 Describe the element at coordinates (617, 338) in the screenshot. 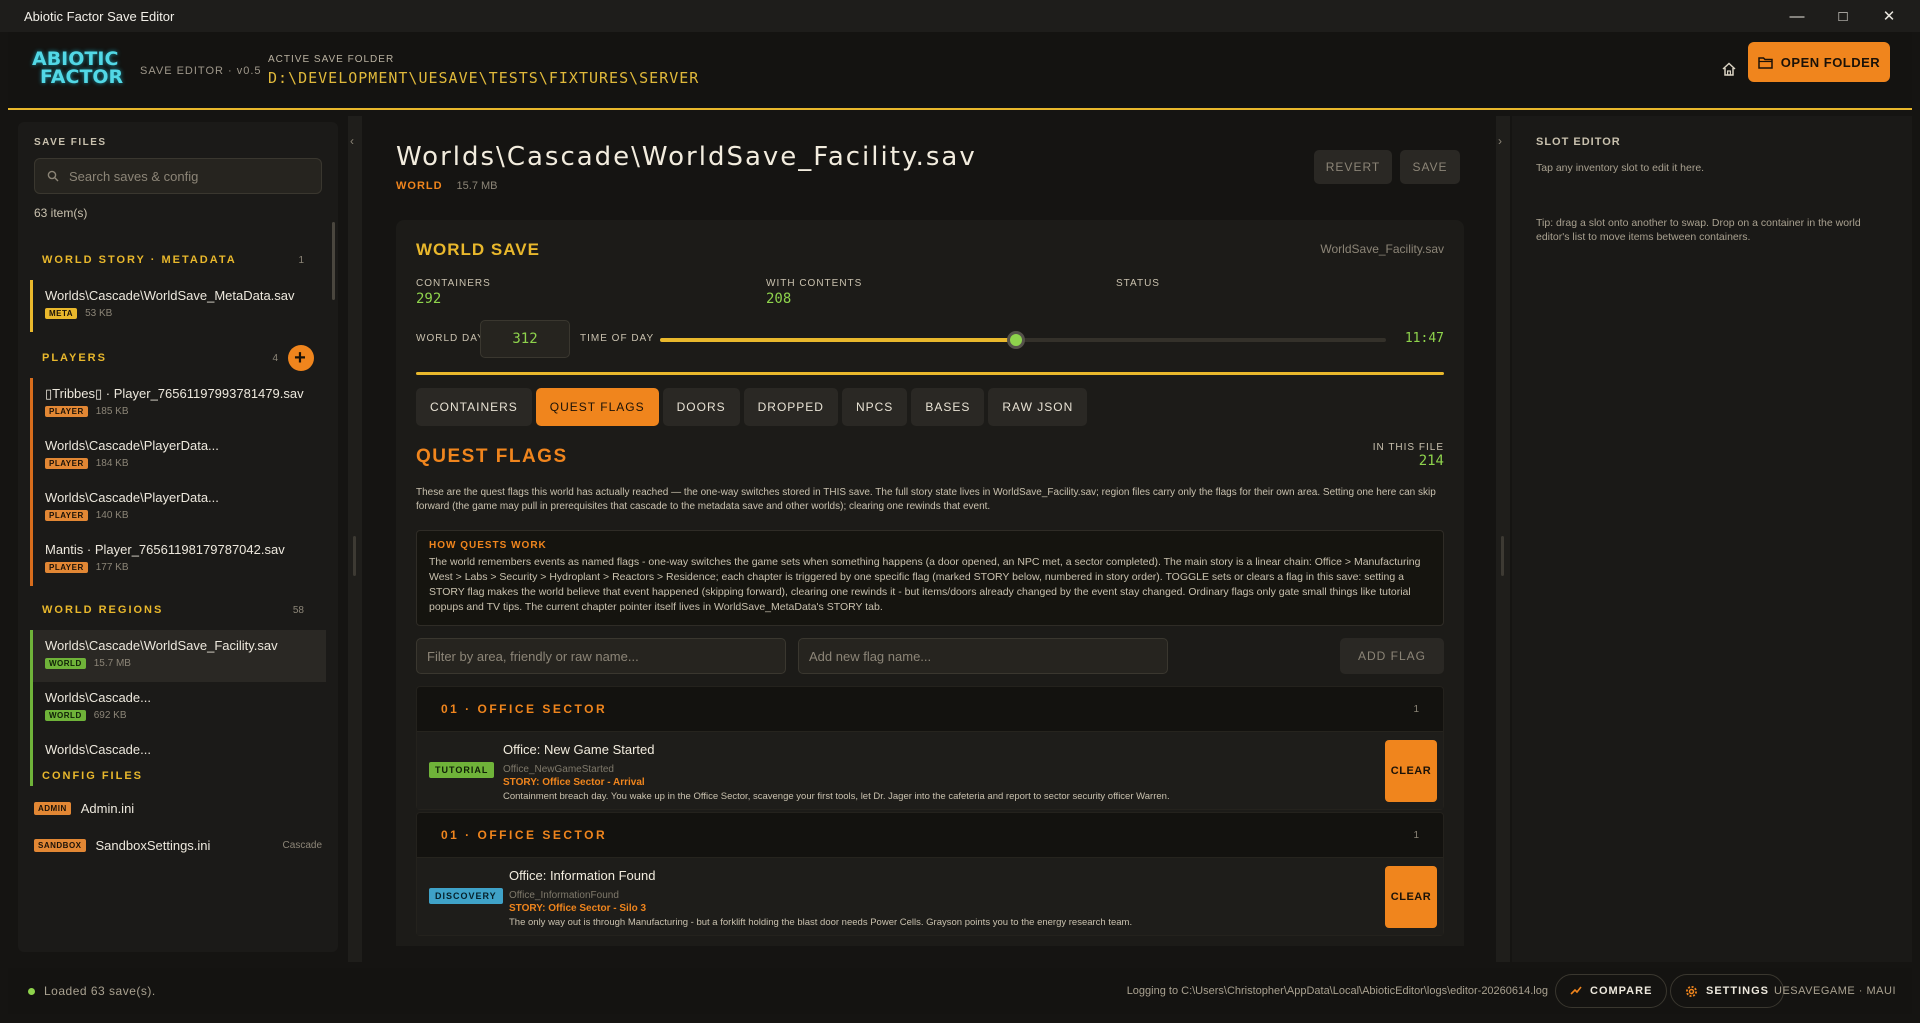

I see `time-of-day-label: TIME OF DAY` at that location.